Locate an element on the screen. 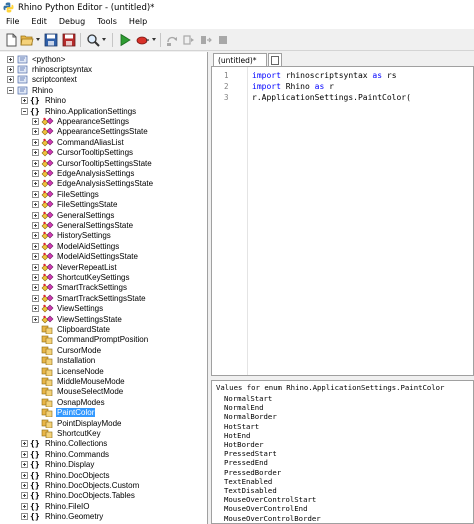  menu-debug: Debug is located at coordinates (72, 22).